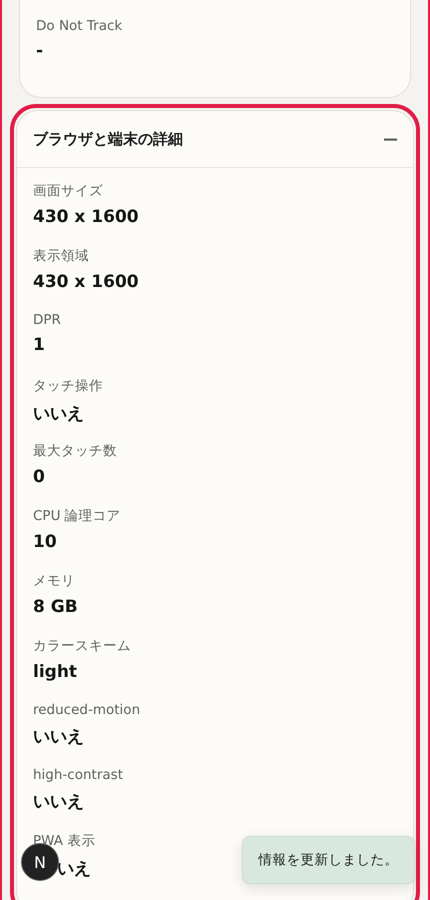 This screenshot has height=900, width=430. What do you see at coordinates (77, 516) in the screenshot?
I see `field-label: CPU 論理コア` at bounding box center [77, 516].